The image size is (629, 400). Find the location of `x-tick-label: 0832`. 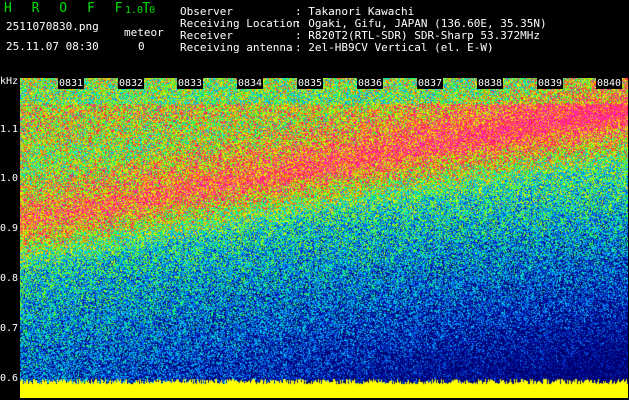

x-tick-label: 0832 is located at coordinates (131, 83).